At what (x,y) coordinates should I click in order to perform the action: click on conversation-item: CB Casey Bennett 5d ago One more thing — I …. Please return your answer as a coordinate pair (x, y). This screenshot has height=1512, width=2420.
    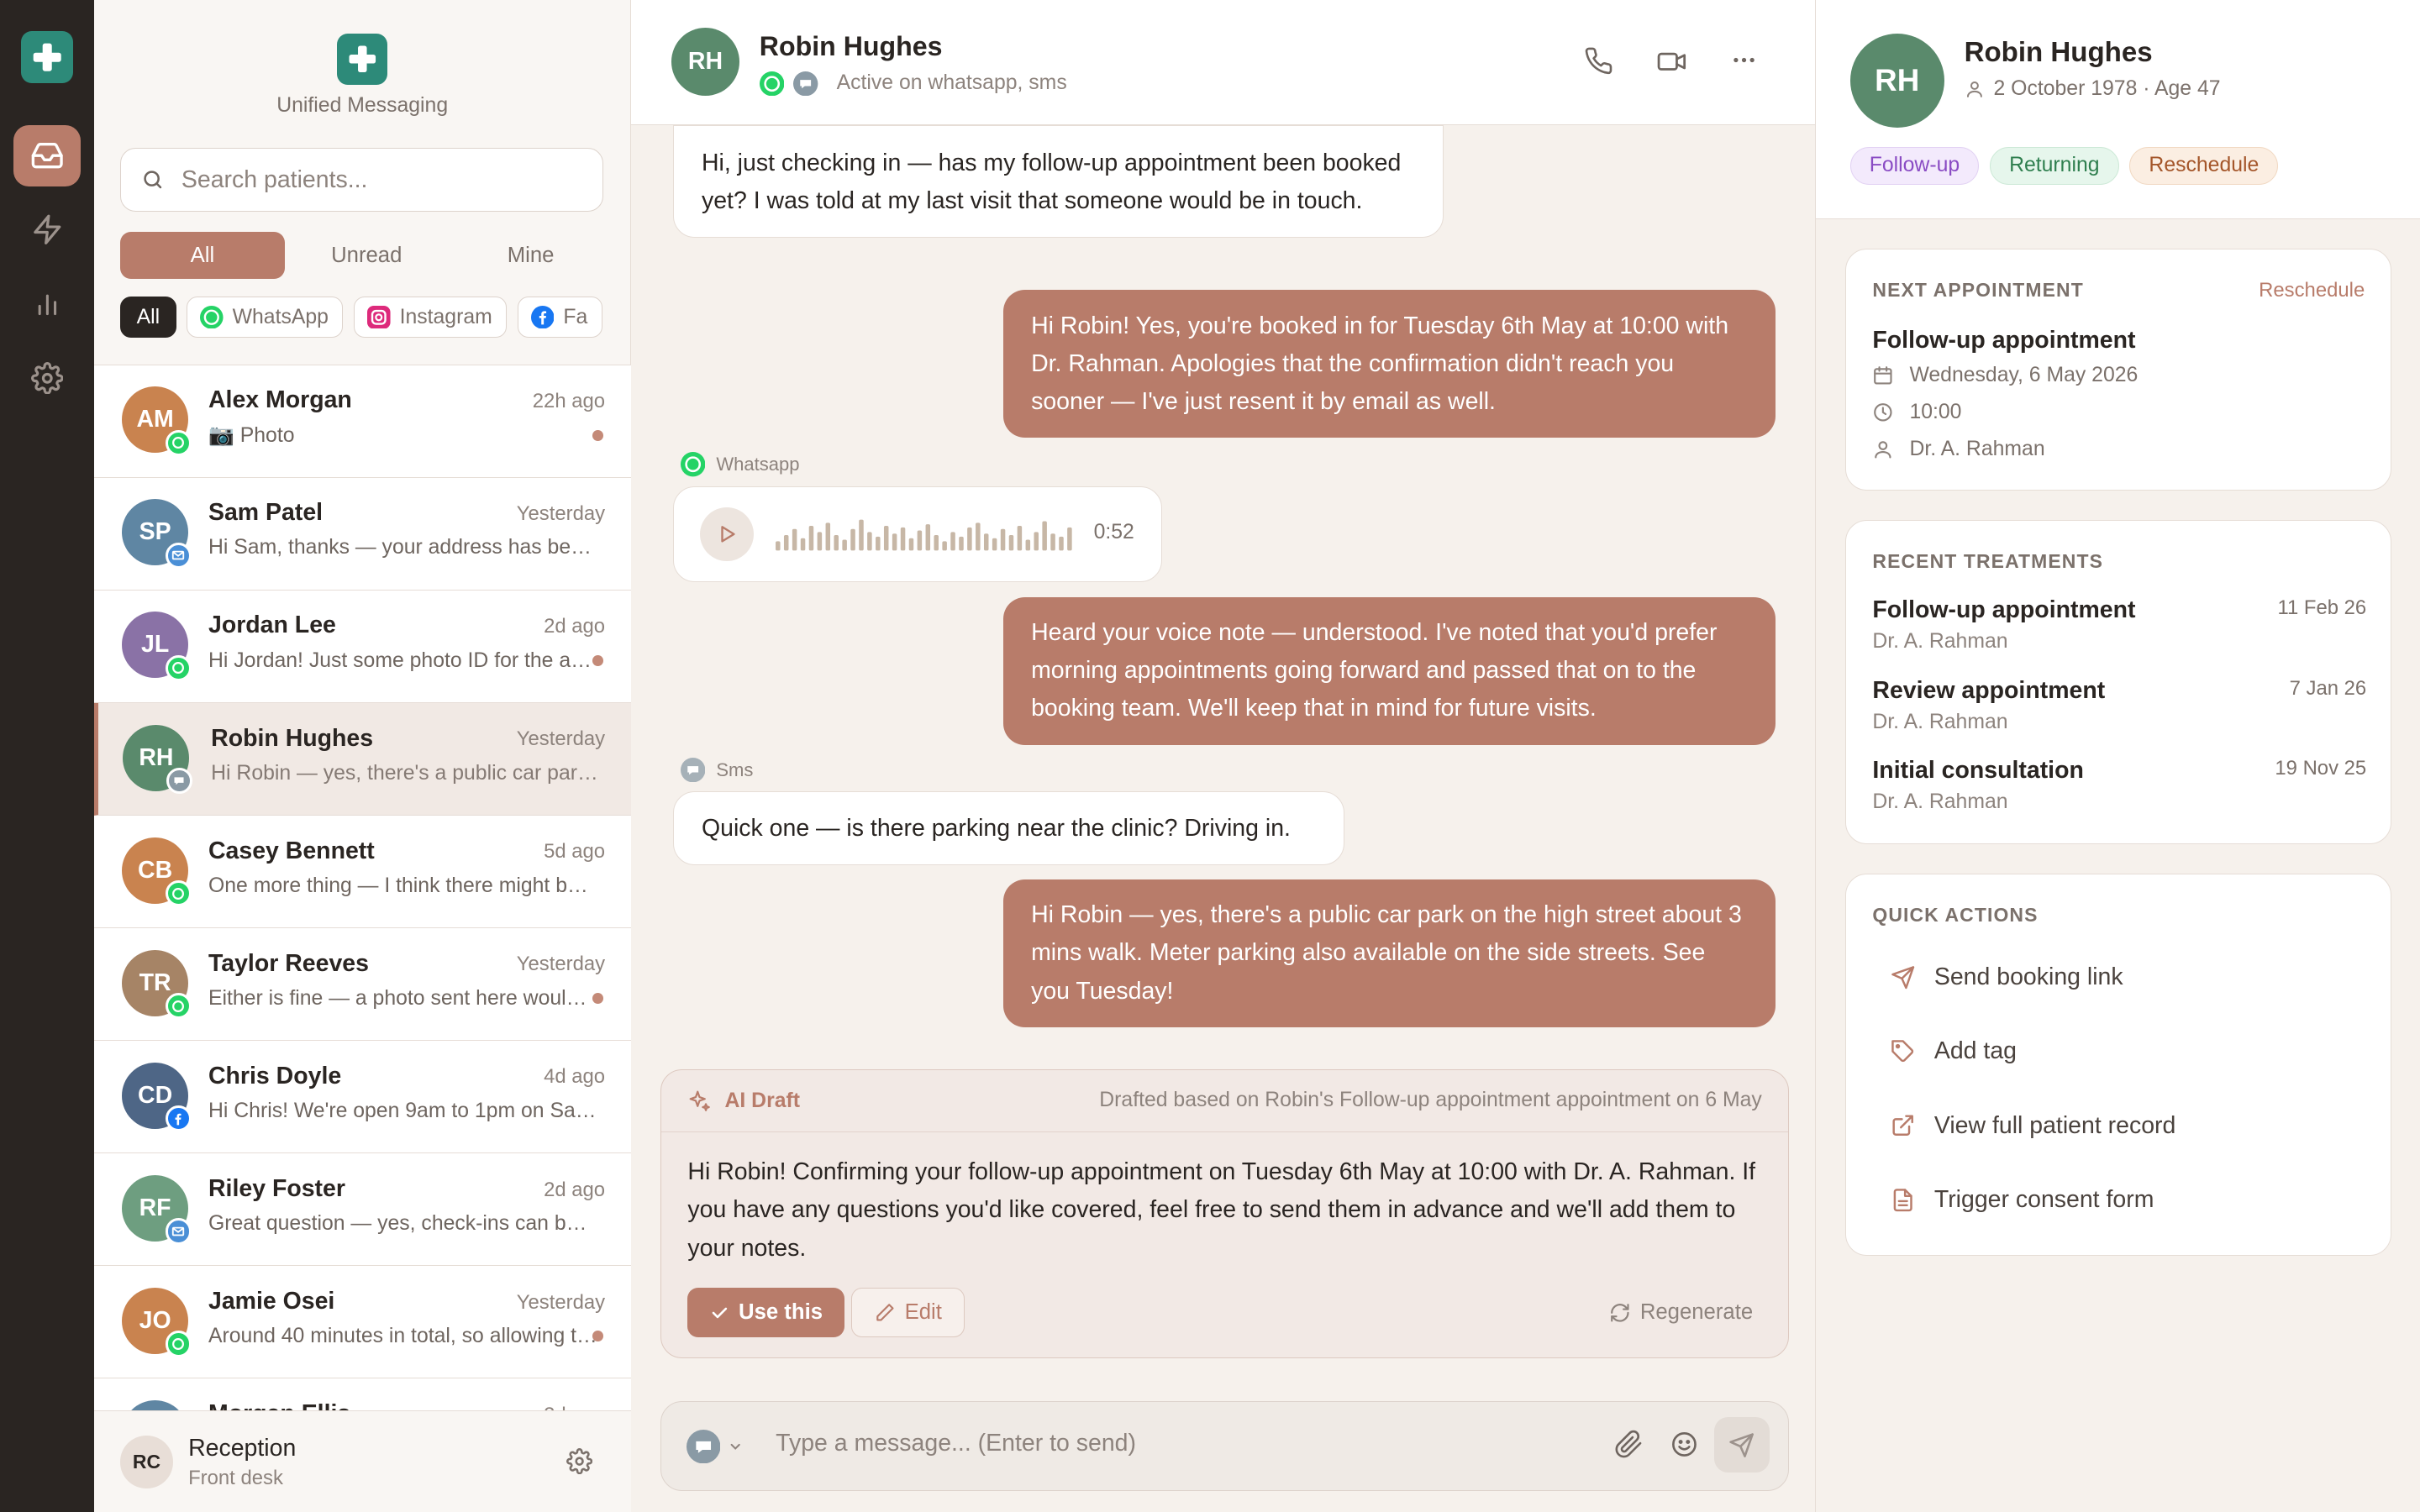
    Looking at the image, I should click on (363, 871).